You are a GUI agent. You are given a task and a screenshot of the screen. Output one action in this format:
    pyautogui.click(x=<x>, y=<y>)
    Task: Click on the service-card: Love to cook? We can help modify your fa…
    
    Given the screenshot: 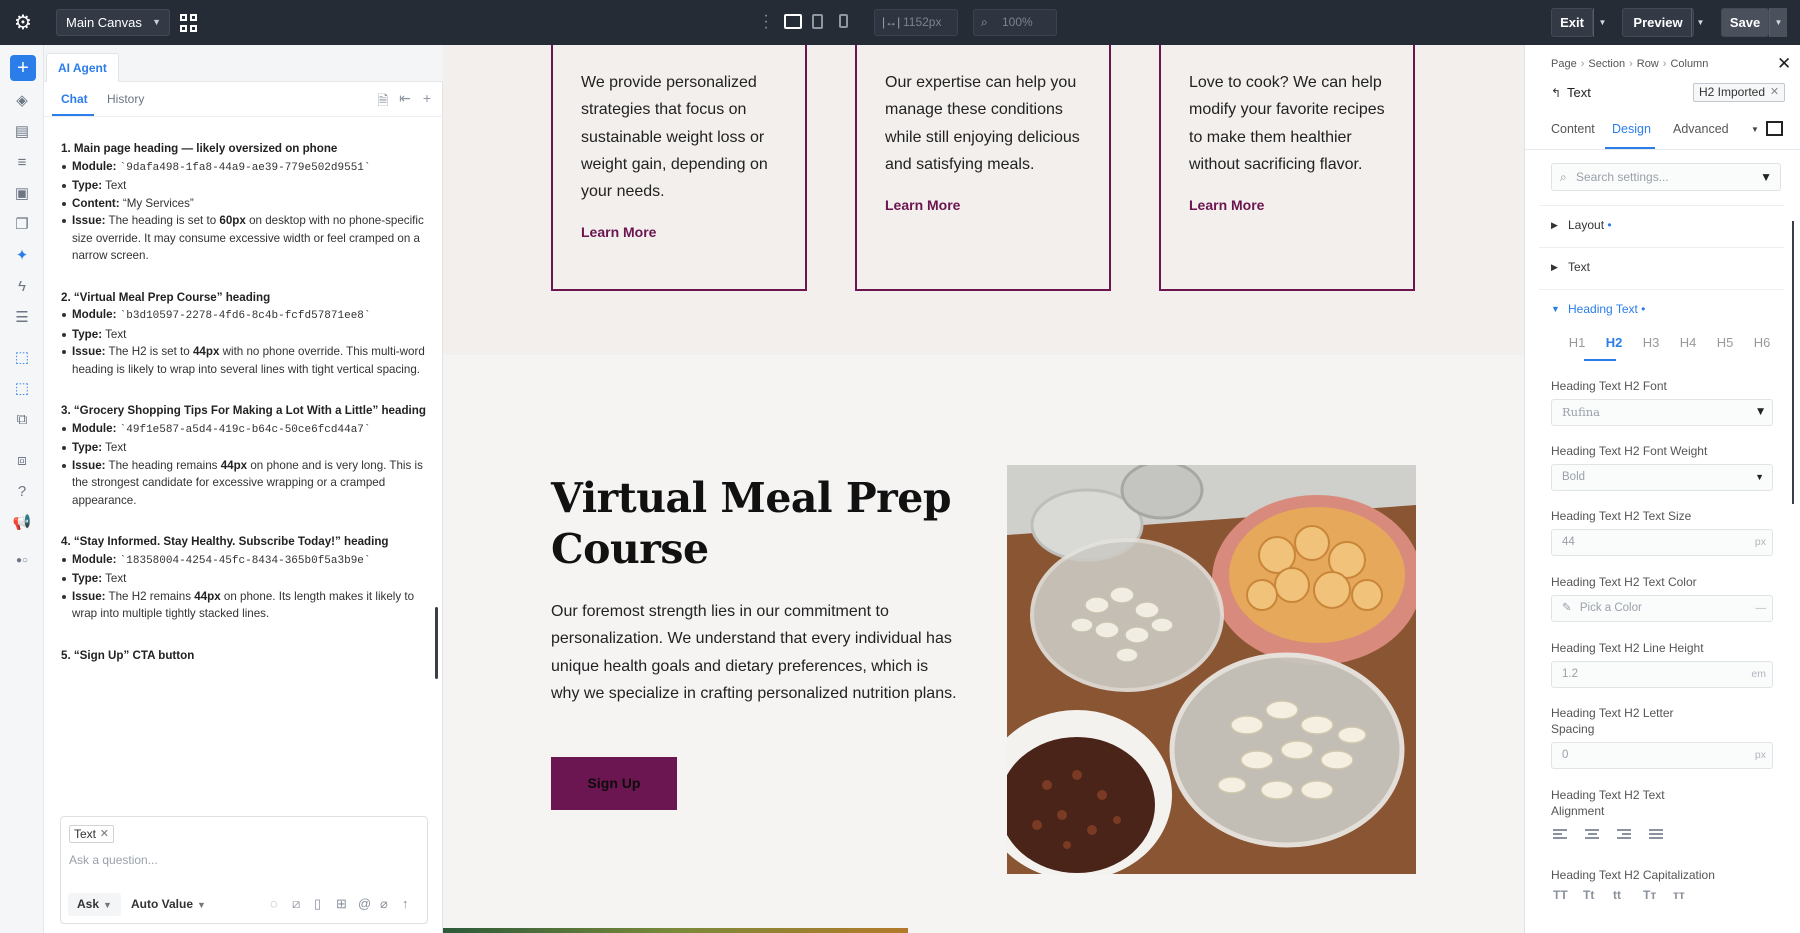 What is the action you would take?
    pyautogui.click(x=1287, y=168)
    